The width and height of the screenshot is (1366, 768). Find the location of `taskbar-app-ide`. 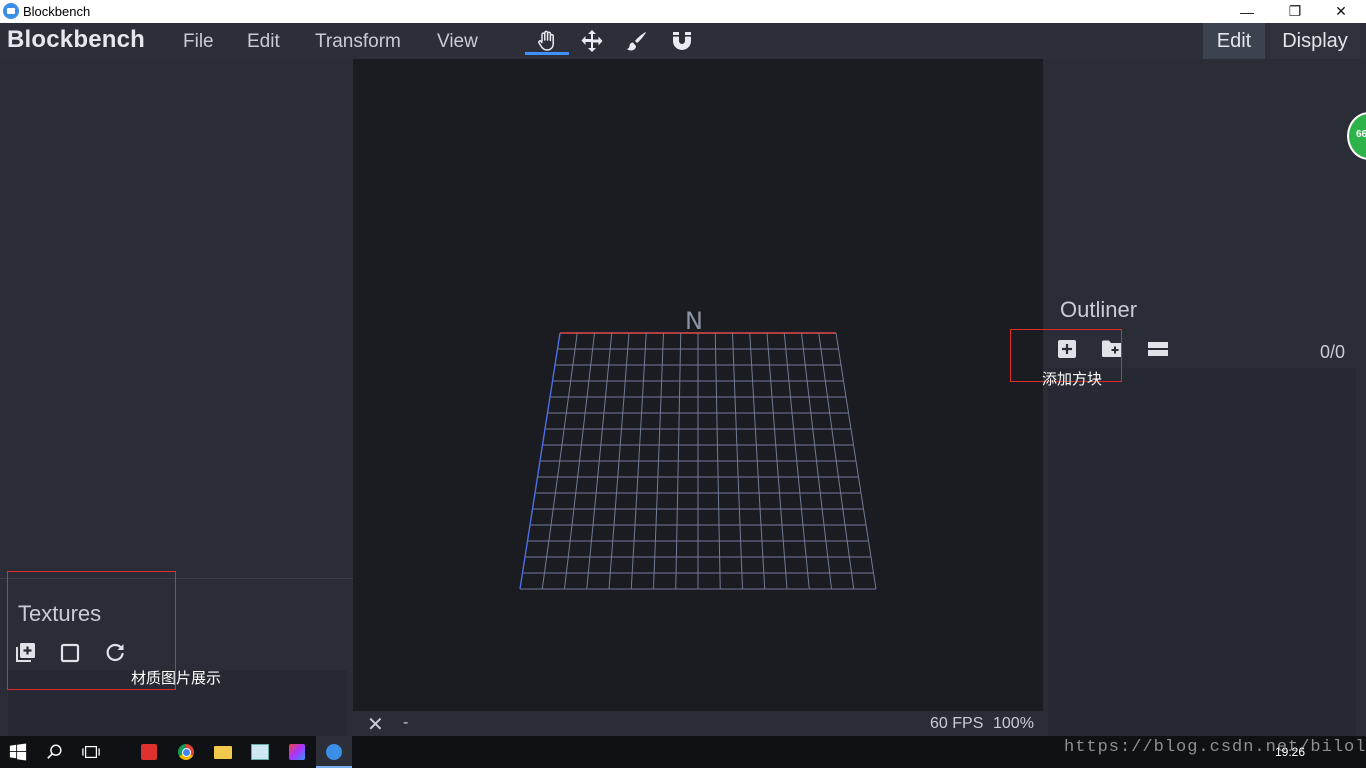

taskbar-app-ide is located at coordinates (297, 752).